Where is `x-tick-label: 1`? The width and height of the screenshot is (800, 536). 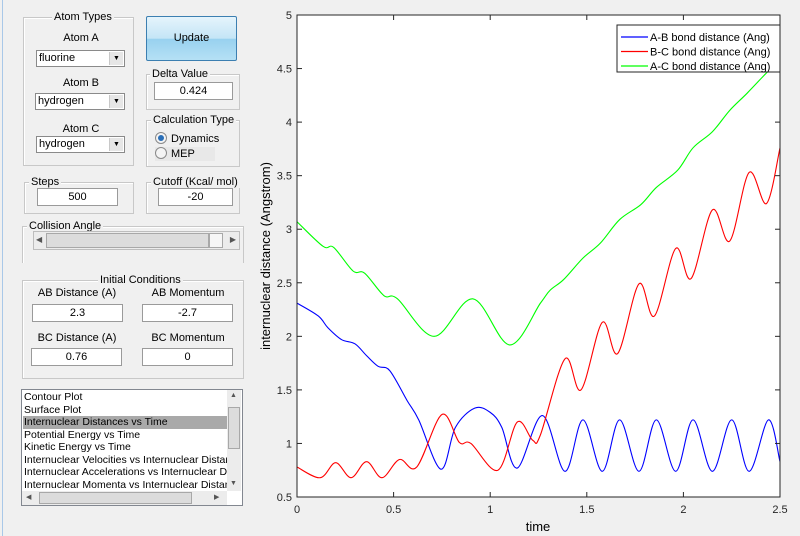
x-tick-label: 1 is located at coordinates (490, 510).